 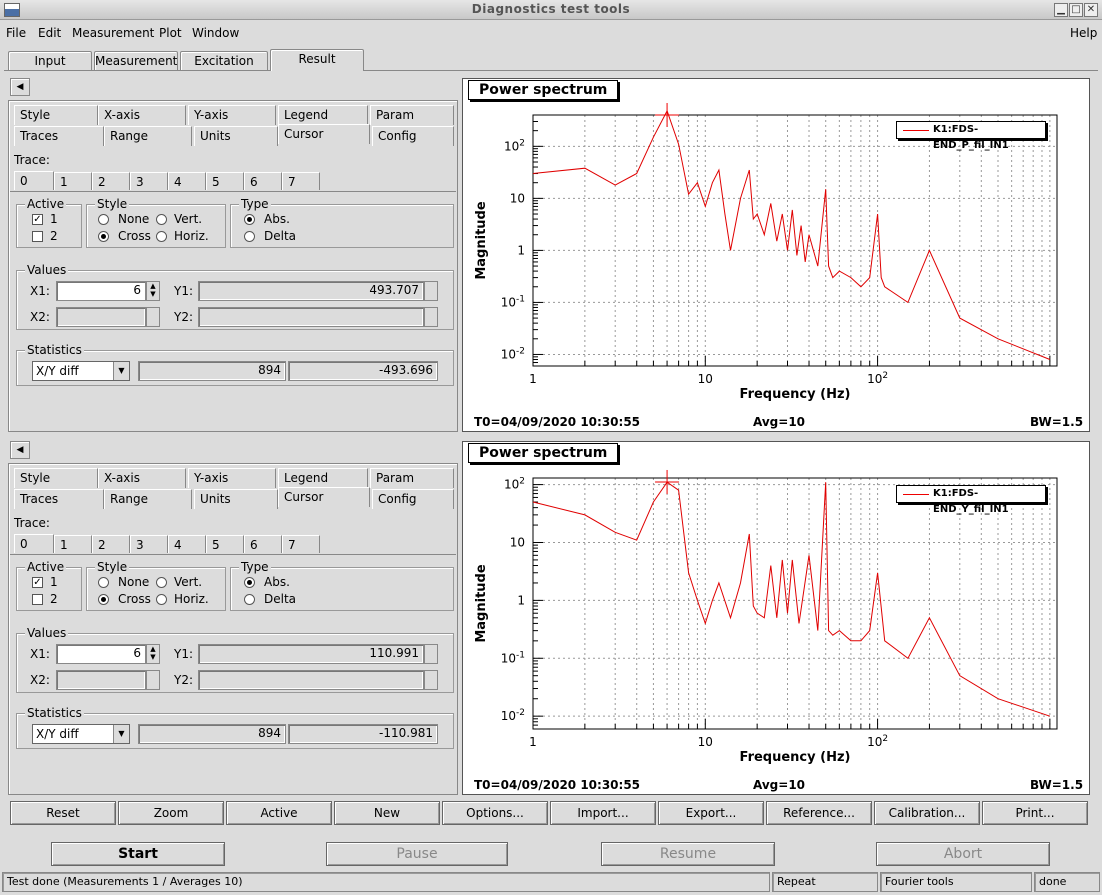 What do you see at coordinates (279, 813) in the screenshot?
I see `active-button: Active` at bounding box center [279, 813].